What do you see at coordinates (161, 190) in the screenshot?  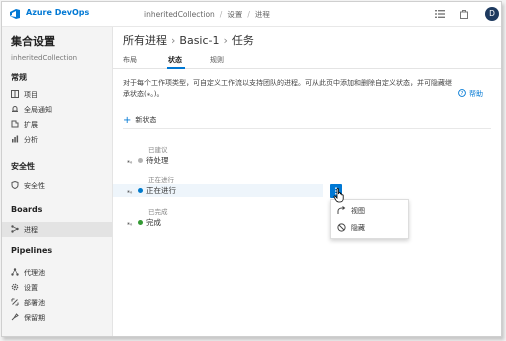 I see `state-name: 正在进行` at bounding box center [161, 190].